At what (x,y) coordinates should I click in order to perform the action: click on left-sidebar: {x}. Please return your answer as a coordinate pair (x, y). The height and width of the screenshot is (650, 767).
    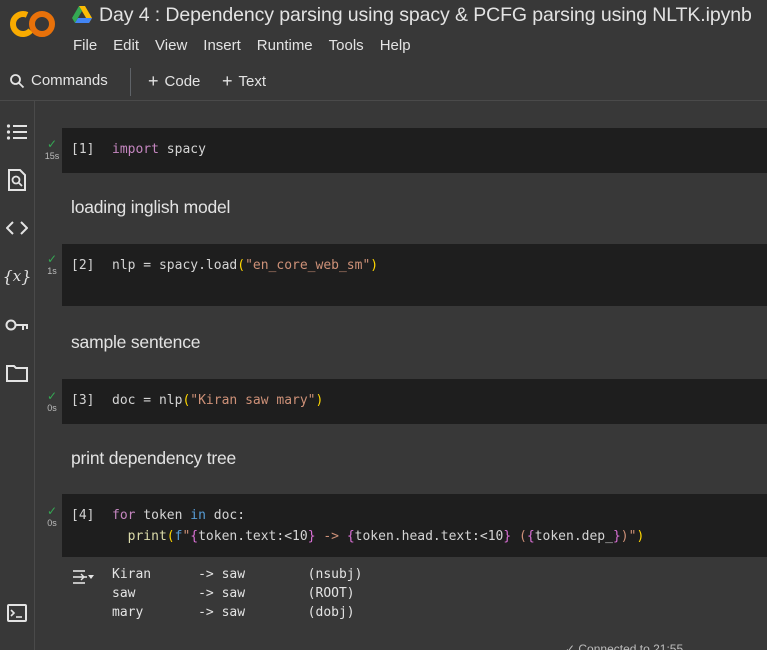
    Looking at the image, I should click on (17, 375).